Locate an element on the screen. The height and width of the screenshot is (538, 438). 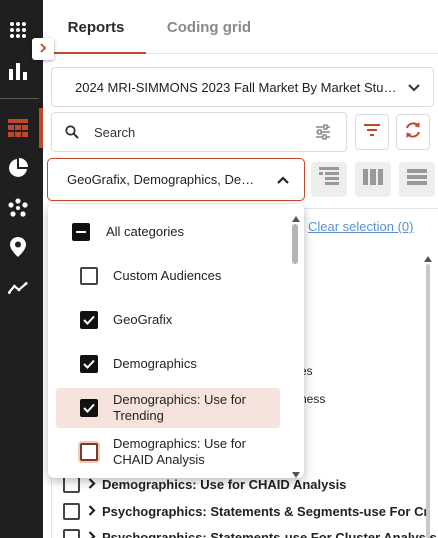
rows-icon is located at coordinates (417, 179).